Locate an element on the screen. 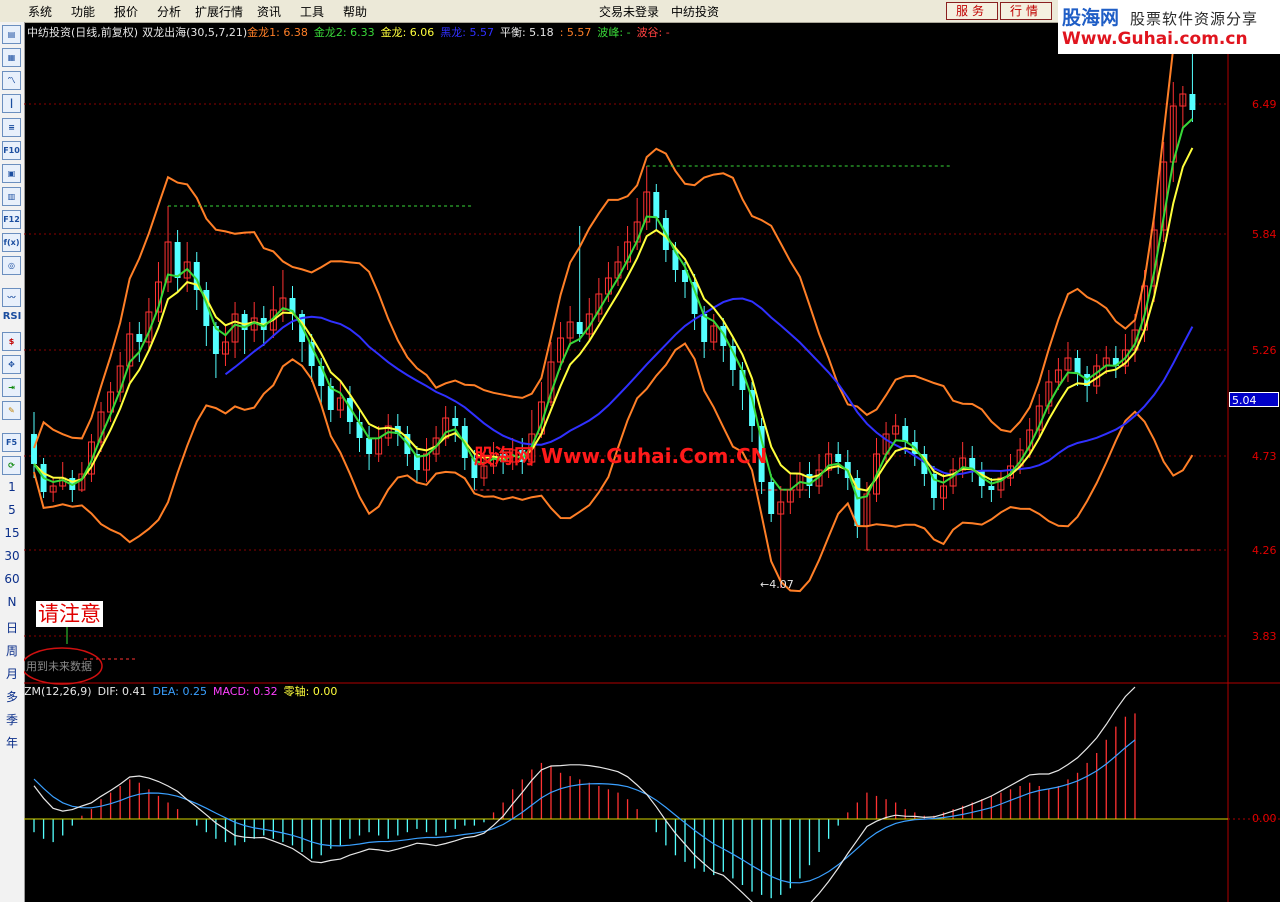 This screenshot has width=1280, height=902. formula-icon: f(x) is located at coordinates (11, 242).